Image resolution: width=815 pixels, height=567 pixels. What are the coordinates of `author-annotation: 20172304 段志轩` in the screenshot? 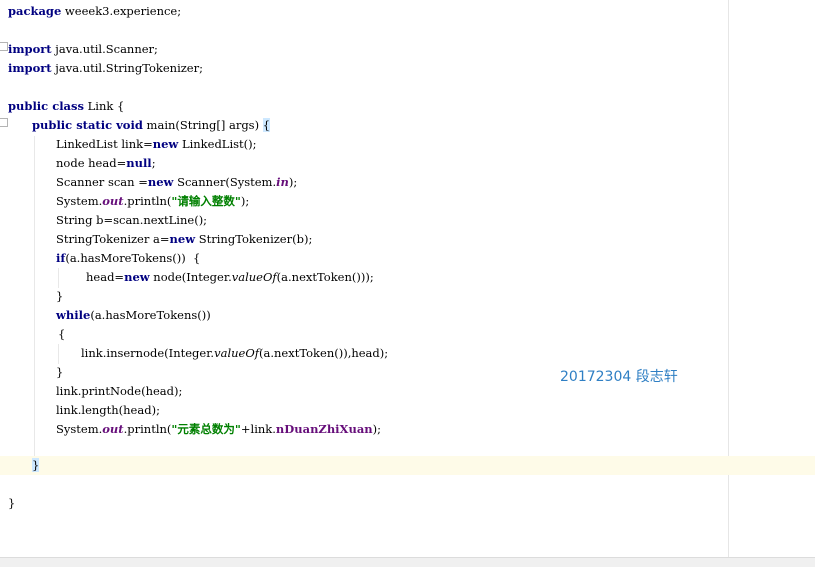 It's located at (619, 377).